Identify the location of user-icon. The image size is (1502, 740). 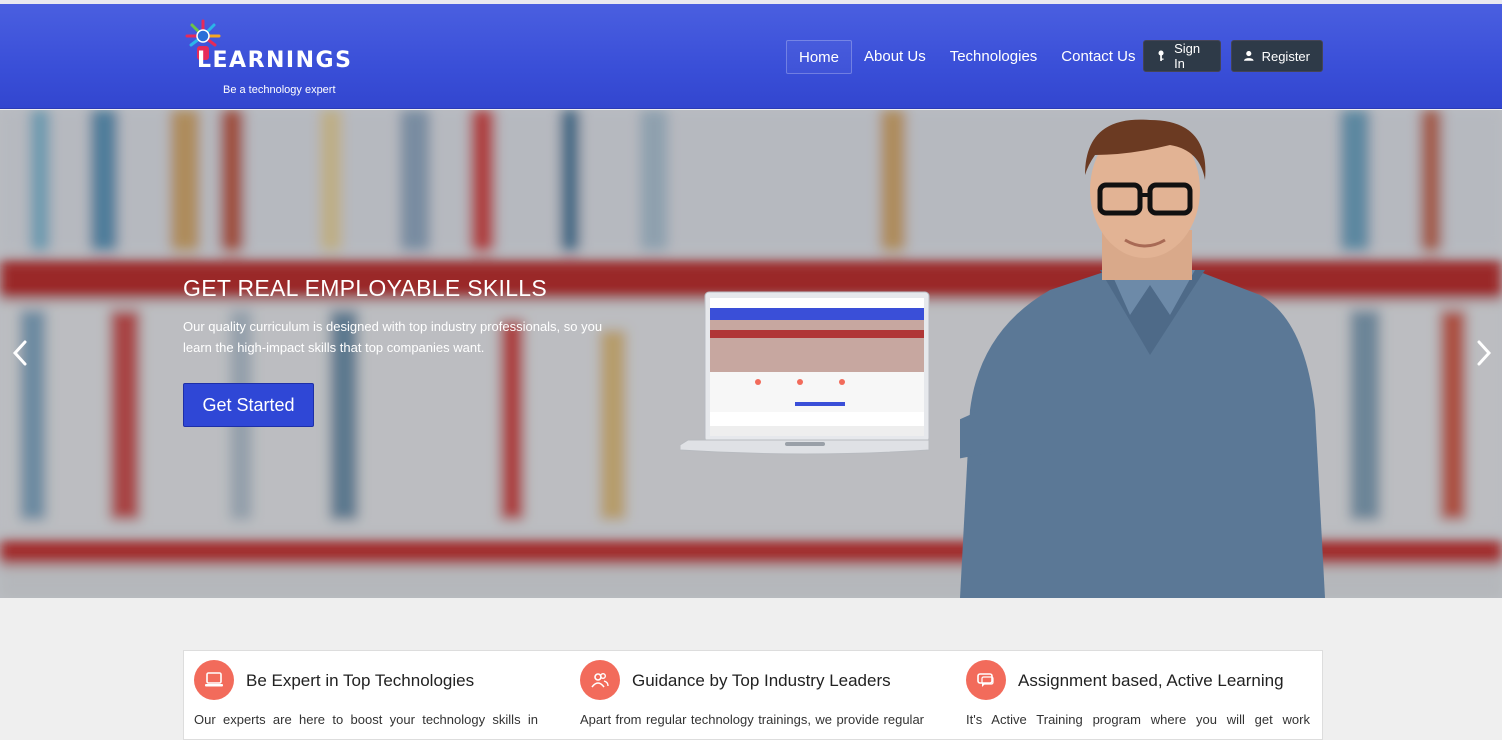
(1249, 56).